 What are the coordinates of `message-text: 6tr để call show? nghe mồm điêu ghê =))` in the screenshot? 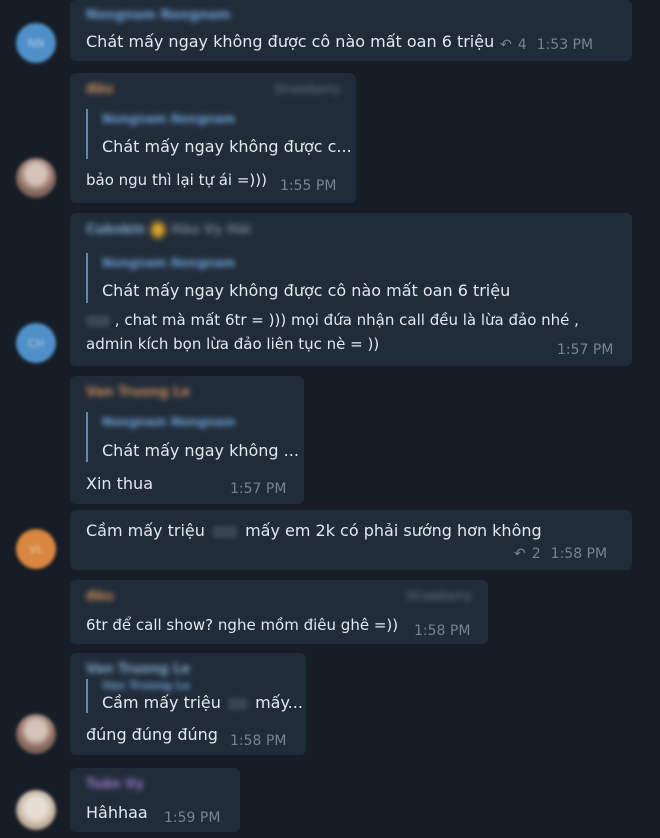 It's located at (242, 625).